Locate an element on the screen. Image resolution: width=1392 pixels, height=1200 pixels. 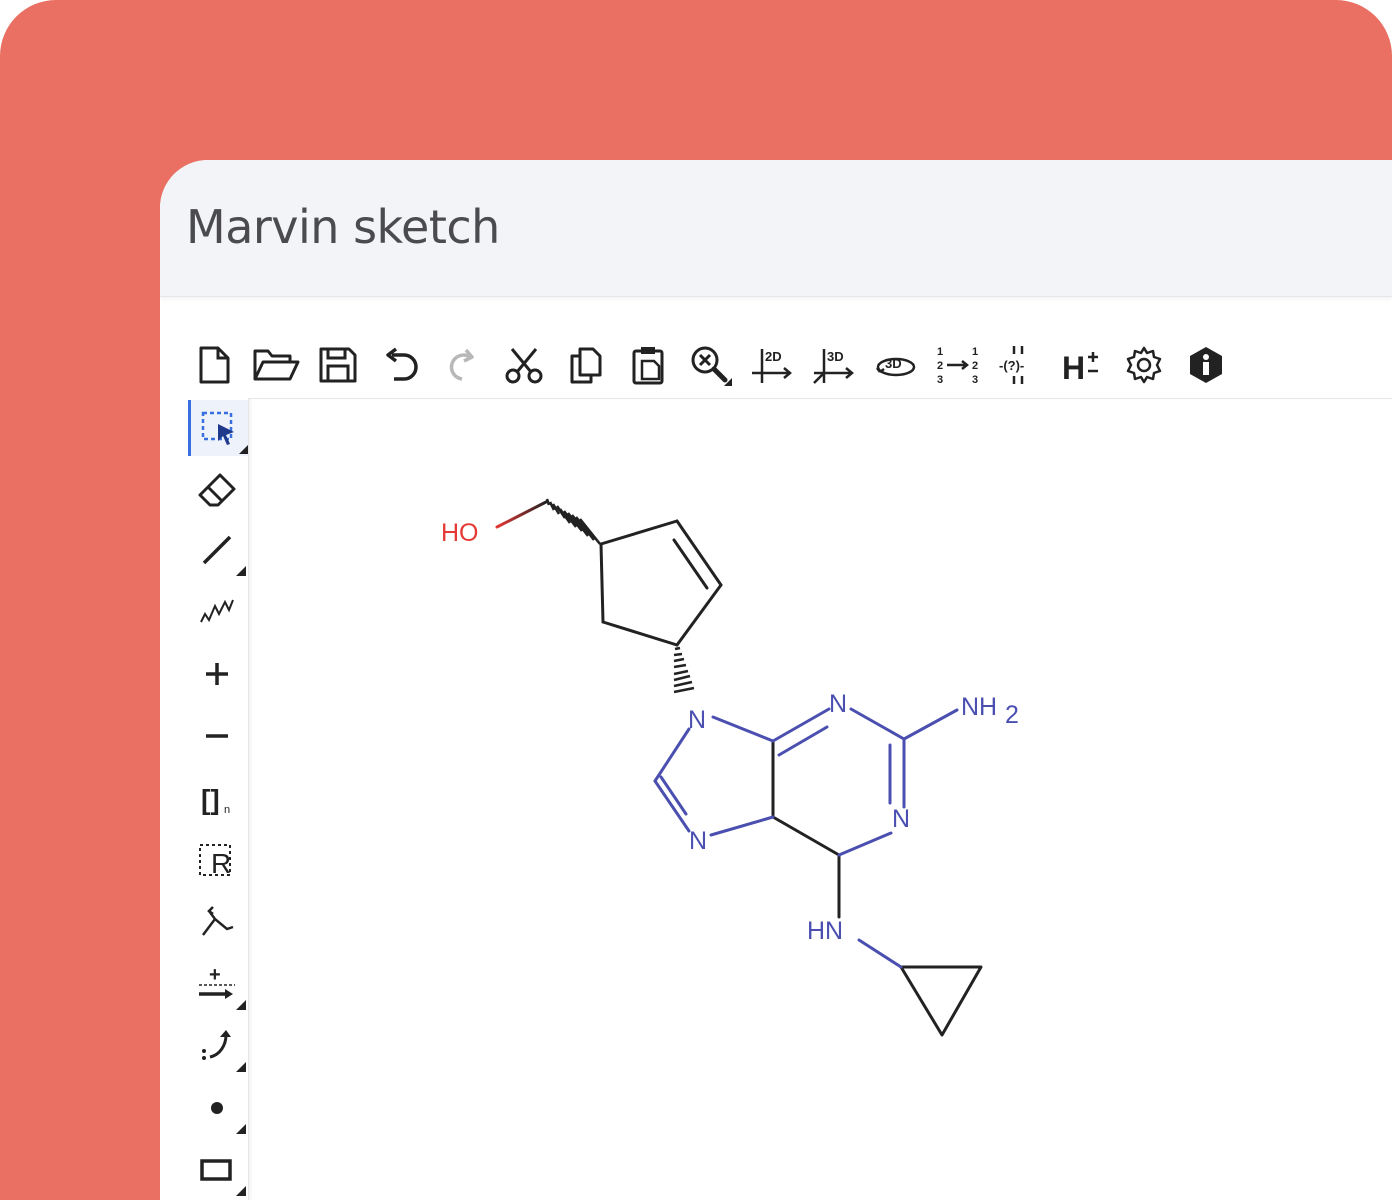
paste-icon is located at coordinates (648, 365).